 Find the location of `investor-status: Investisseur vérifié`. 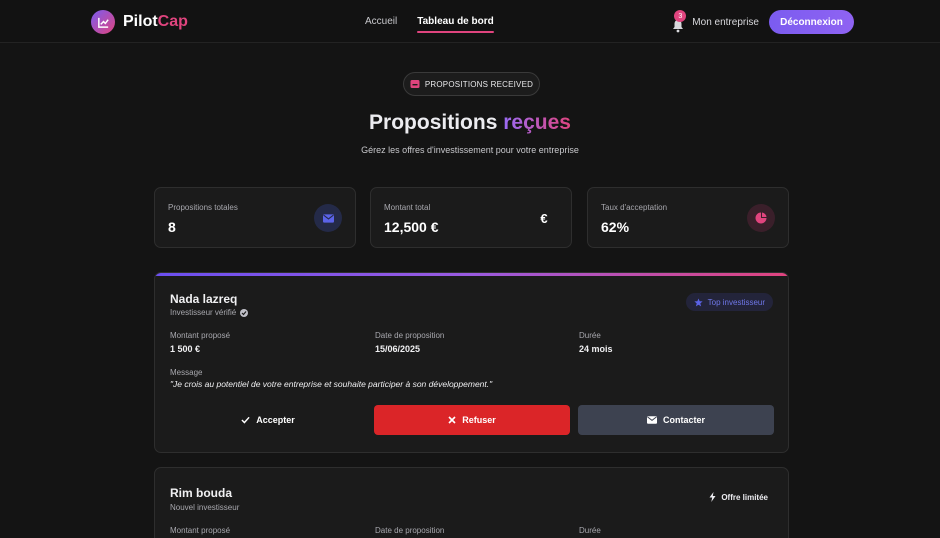

investor-status: Investisseur vérifié is located at coordinates (209, 312).